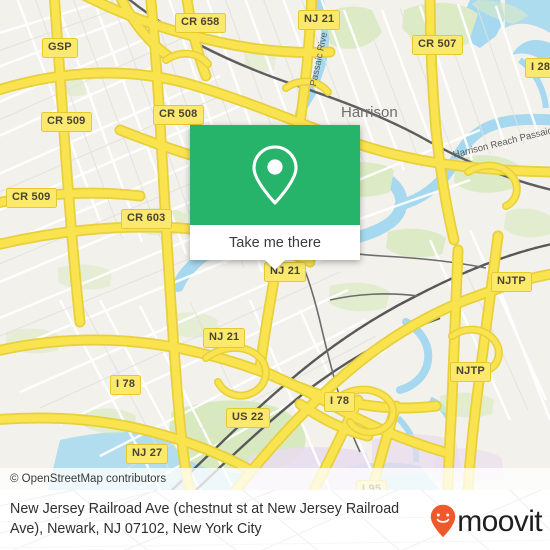 This screenshot has height=550, width=550. What do you see at coordinates (88, 479) in the screenshot?
I see `osm-attribution-text: © OpenStreetMap contributors` at bounding box center [88, 479].